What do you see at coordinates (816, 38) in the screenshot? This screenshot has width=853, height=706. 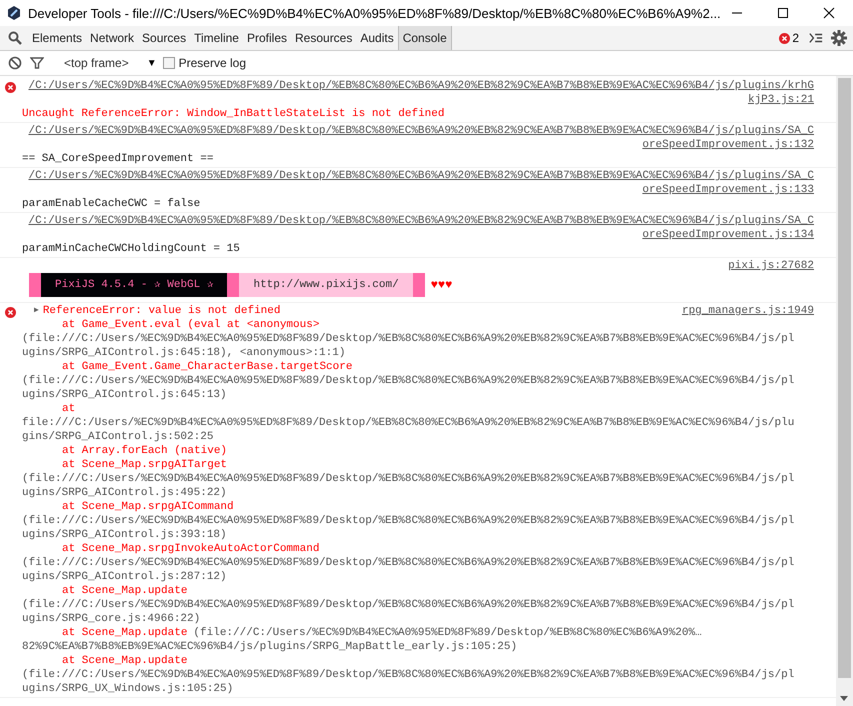 I see `console-drawer-icon` at bounding box center [816, 38].